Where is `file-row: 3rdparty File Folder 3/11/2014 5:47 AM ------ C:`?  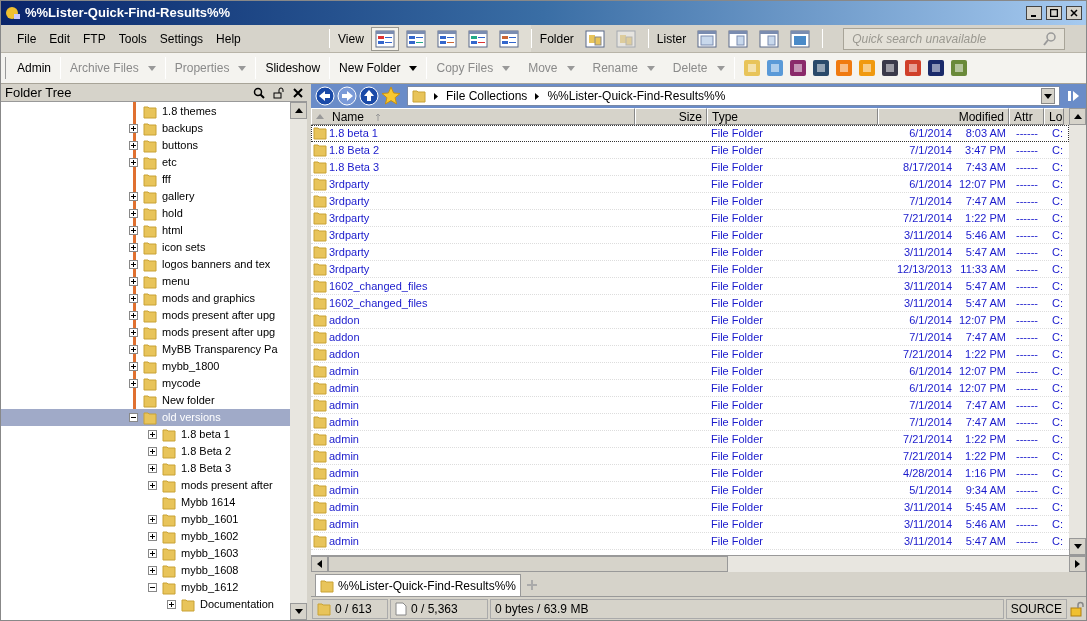 file-row: 3rdparty File Folder 3/11/2014 5:47 AM ------ C: is located at coordinates (690, 252).